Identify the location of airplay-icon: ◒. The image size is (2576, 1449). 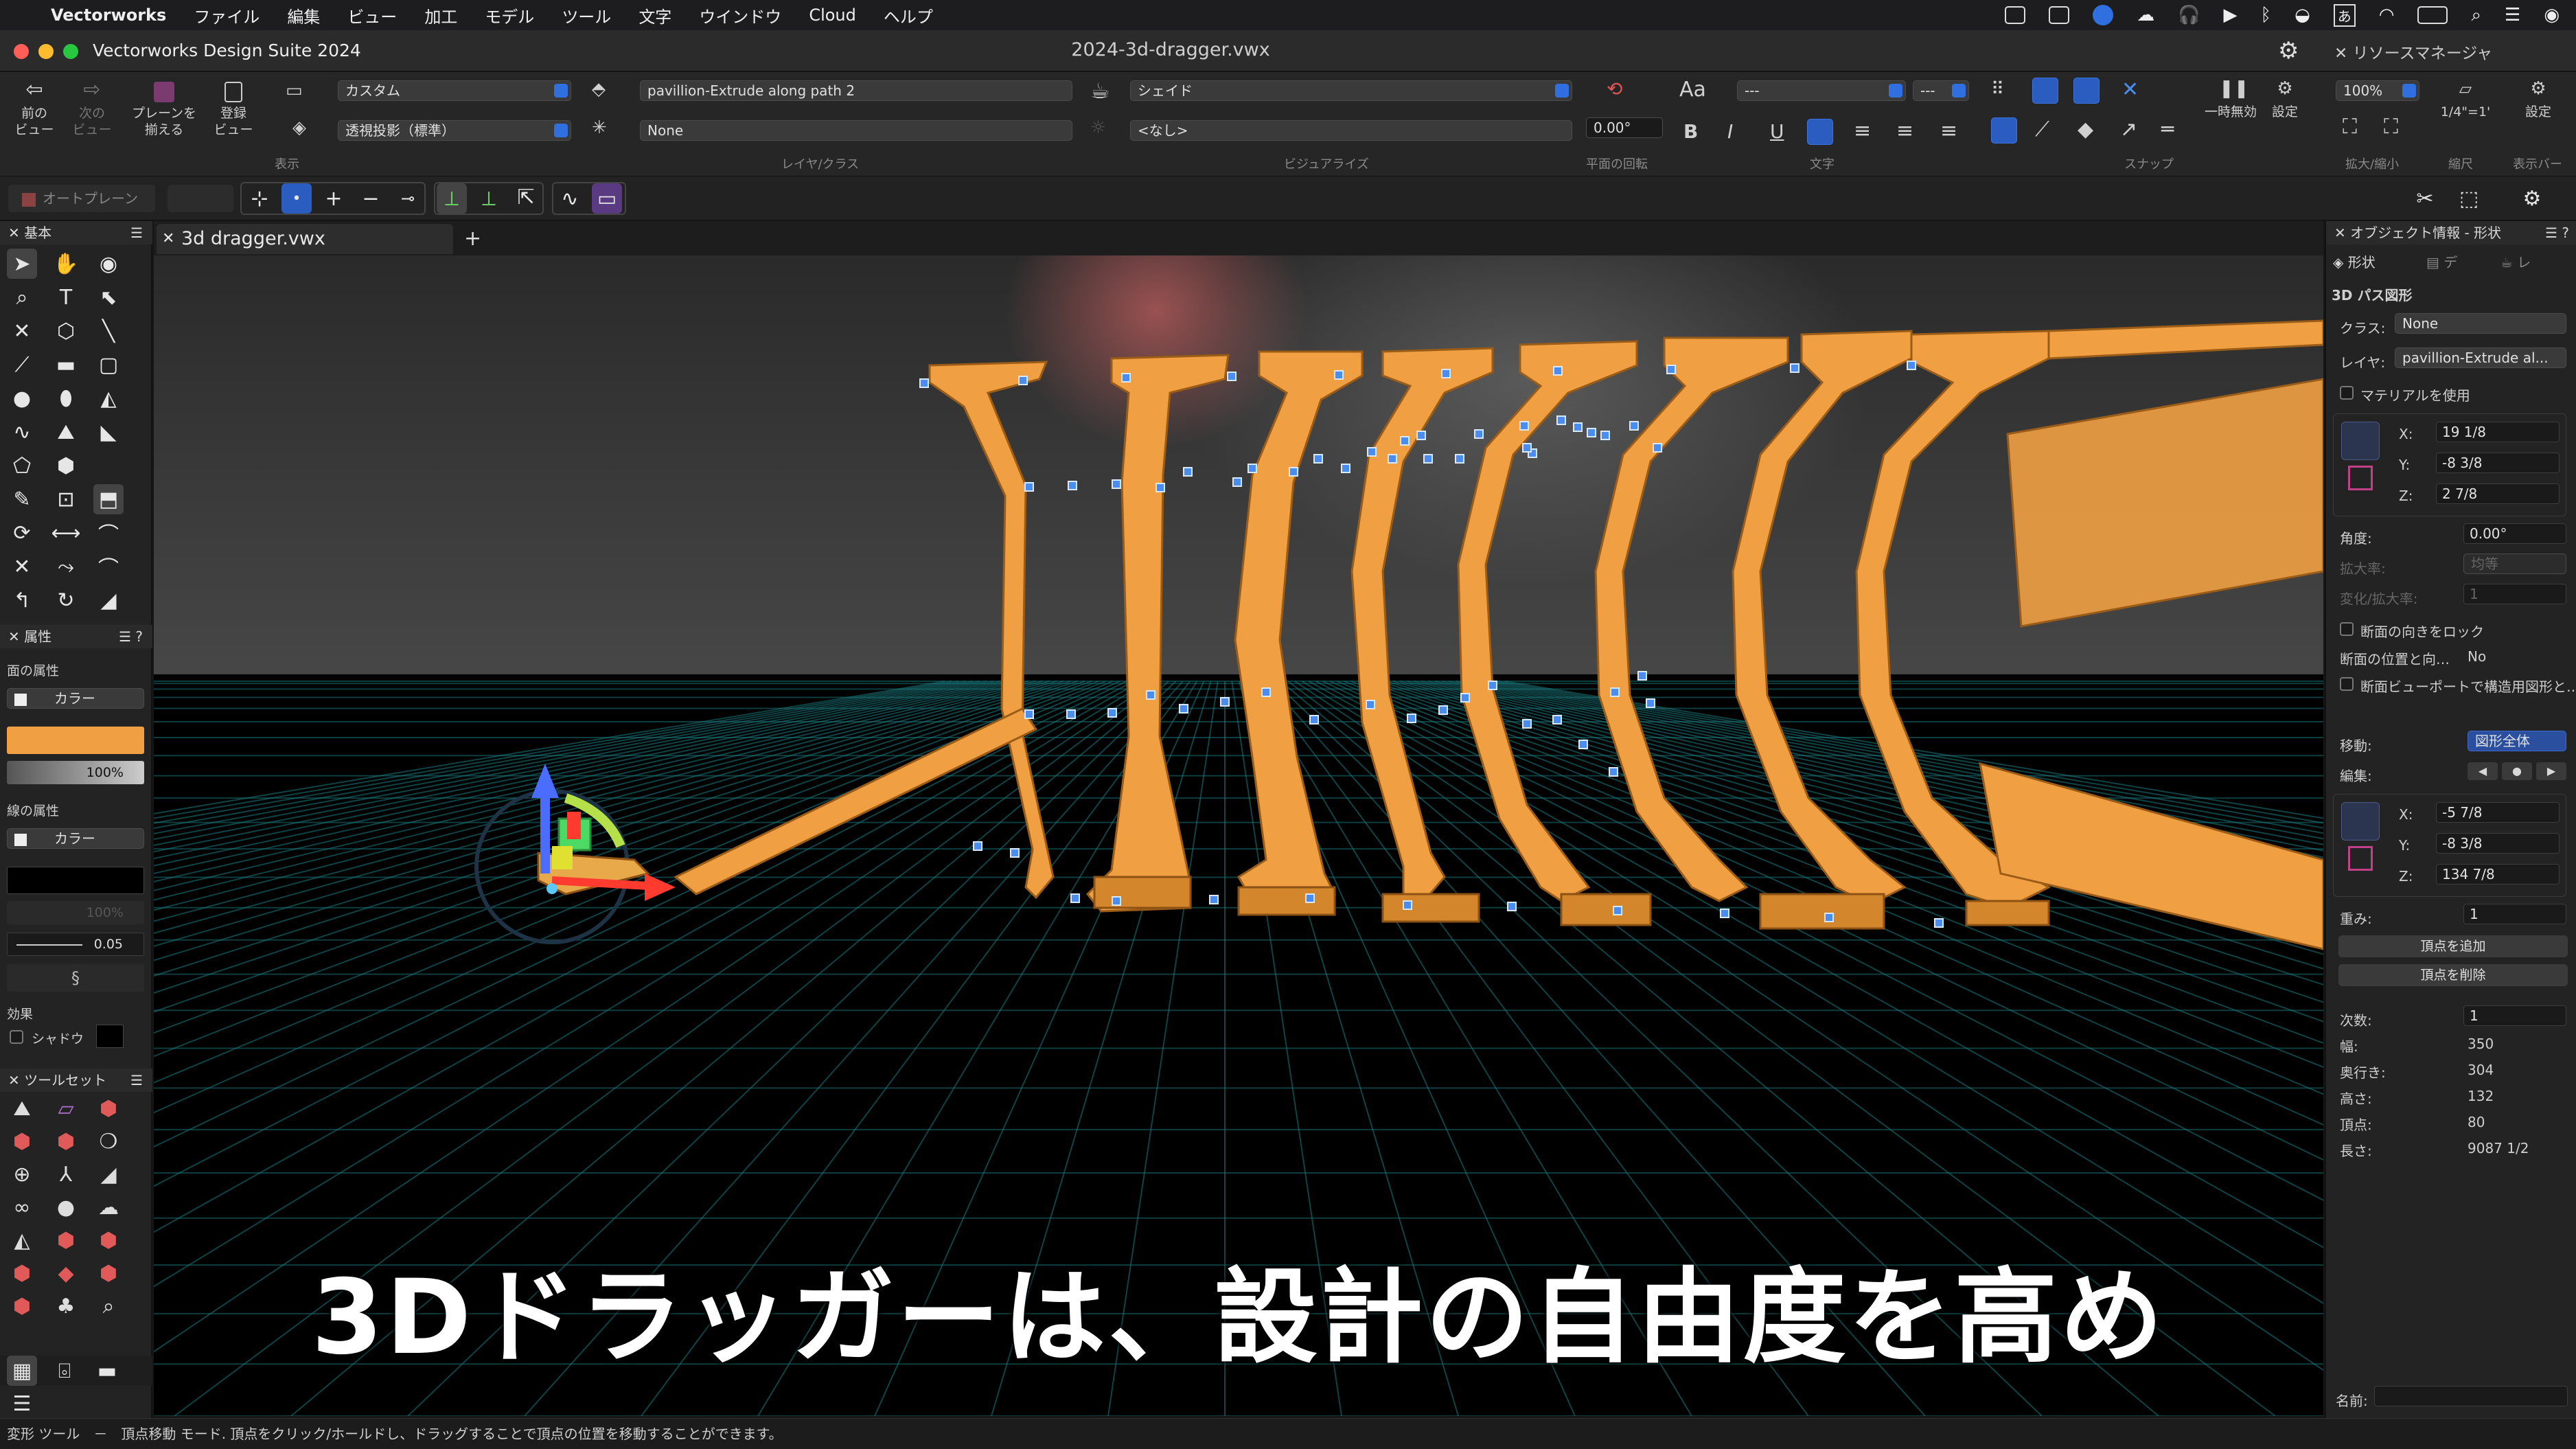
(2302, 15).